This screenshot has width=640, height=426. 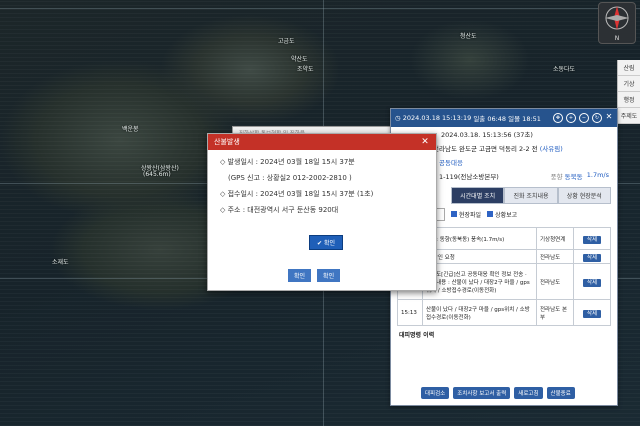 I want to click on map-label-baekun: 백운봉, so click(x=130, y=129).